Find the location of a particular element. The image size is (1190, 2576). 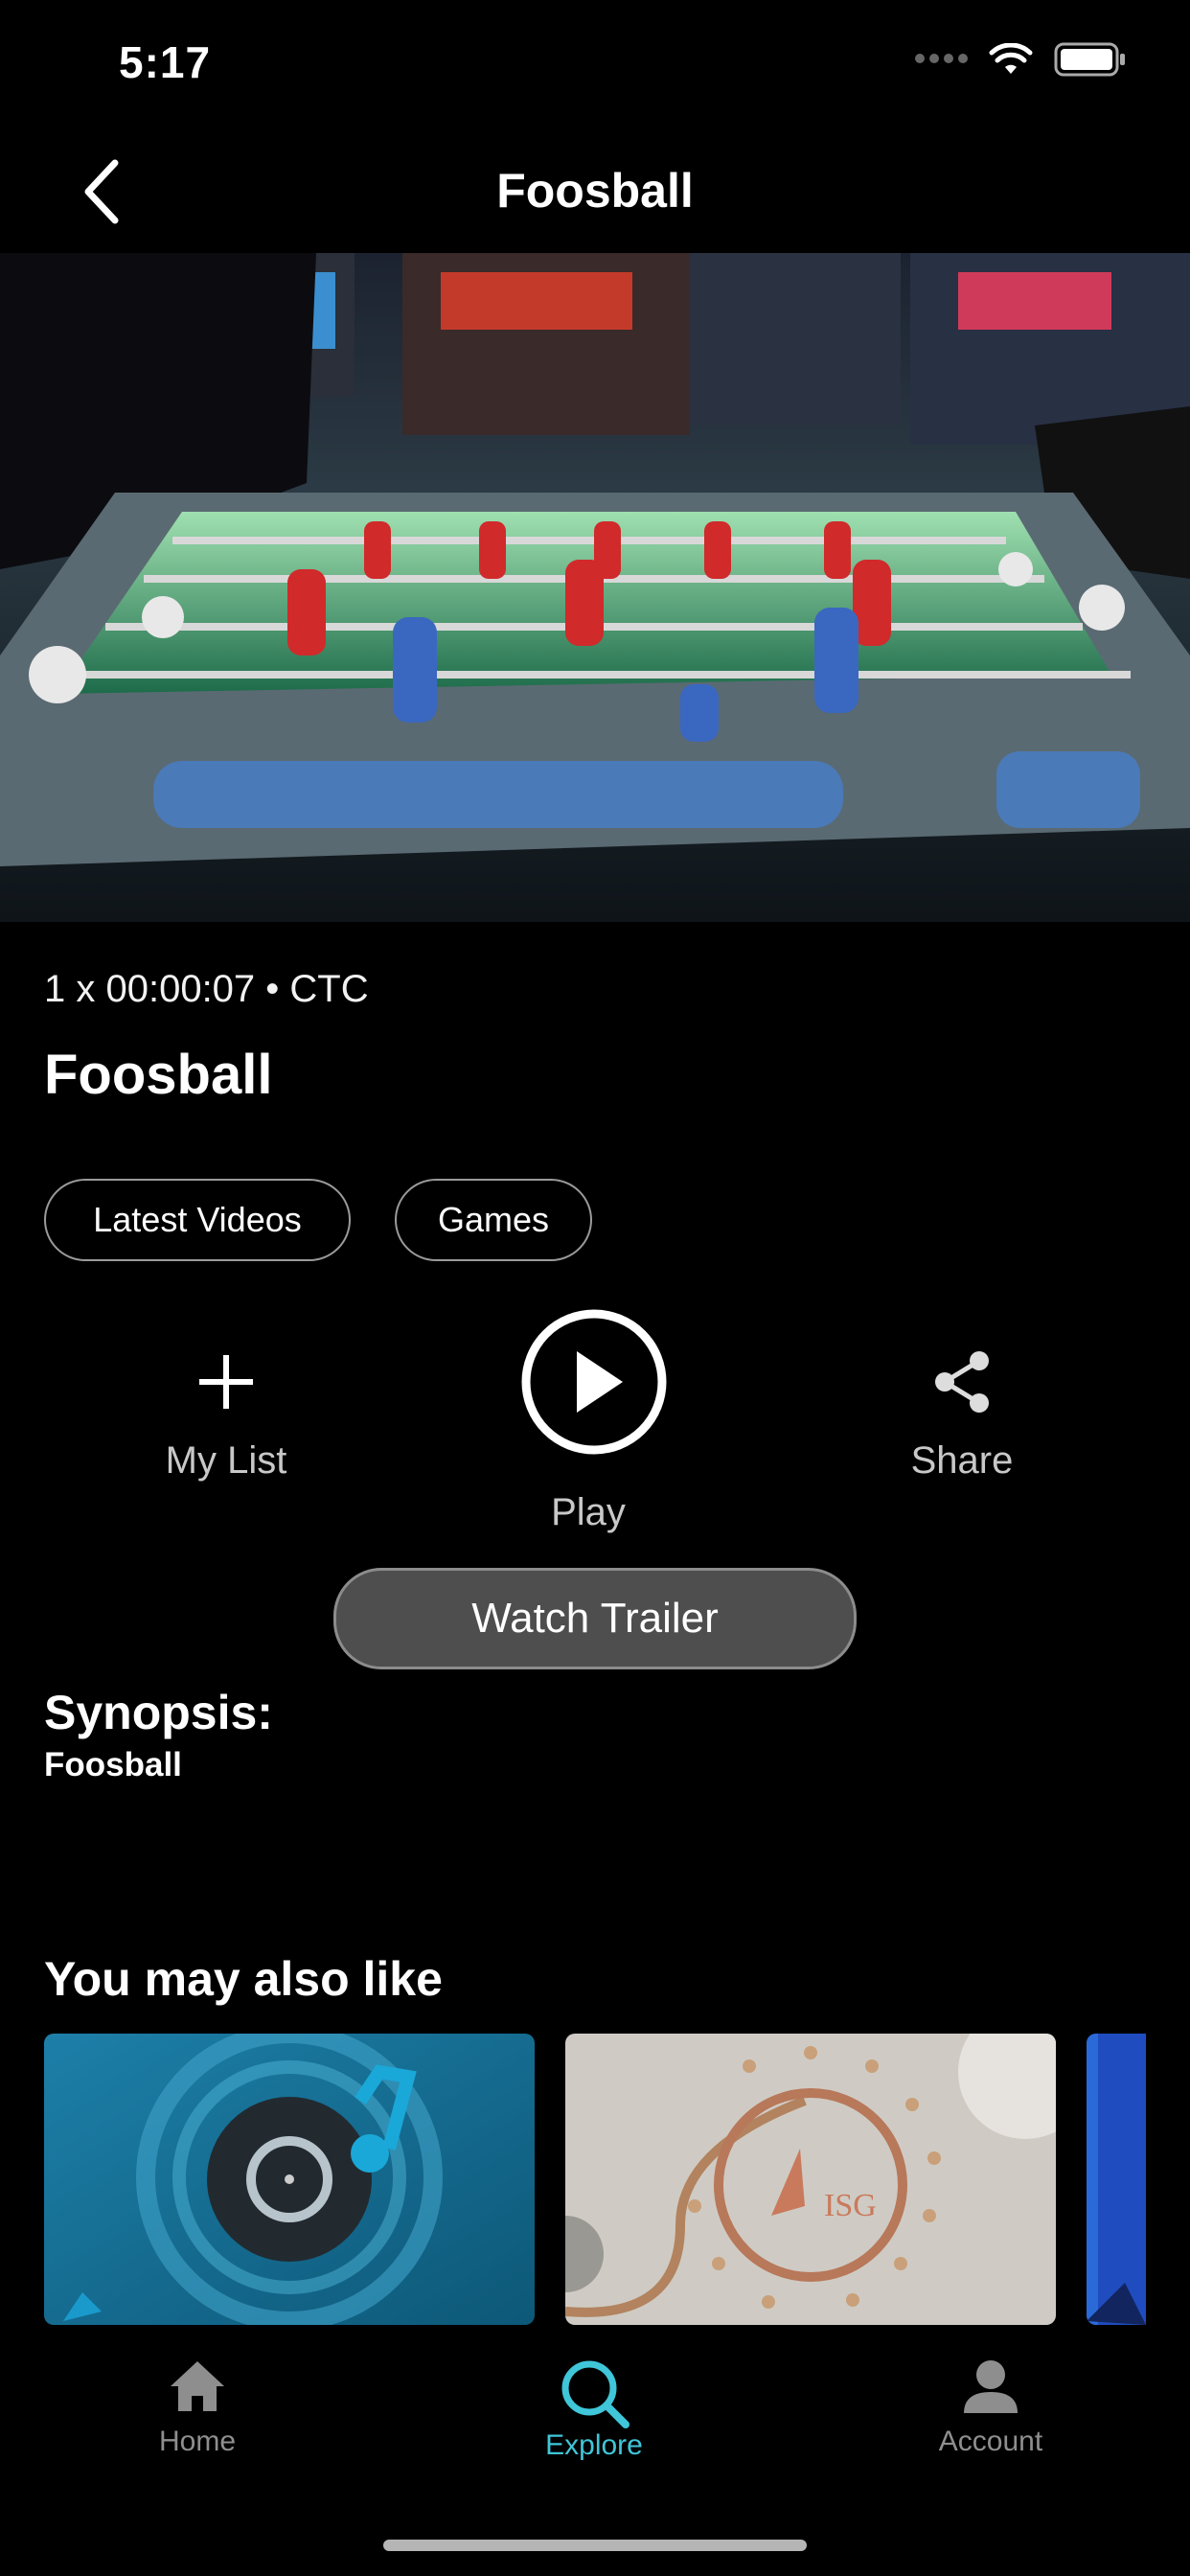

tab-account: Account is located at coordinates (991, 2408).